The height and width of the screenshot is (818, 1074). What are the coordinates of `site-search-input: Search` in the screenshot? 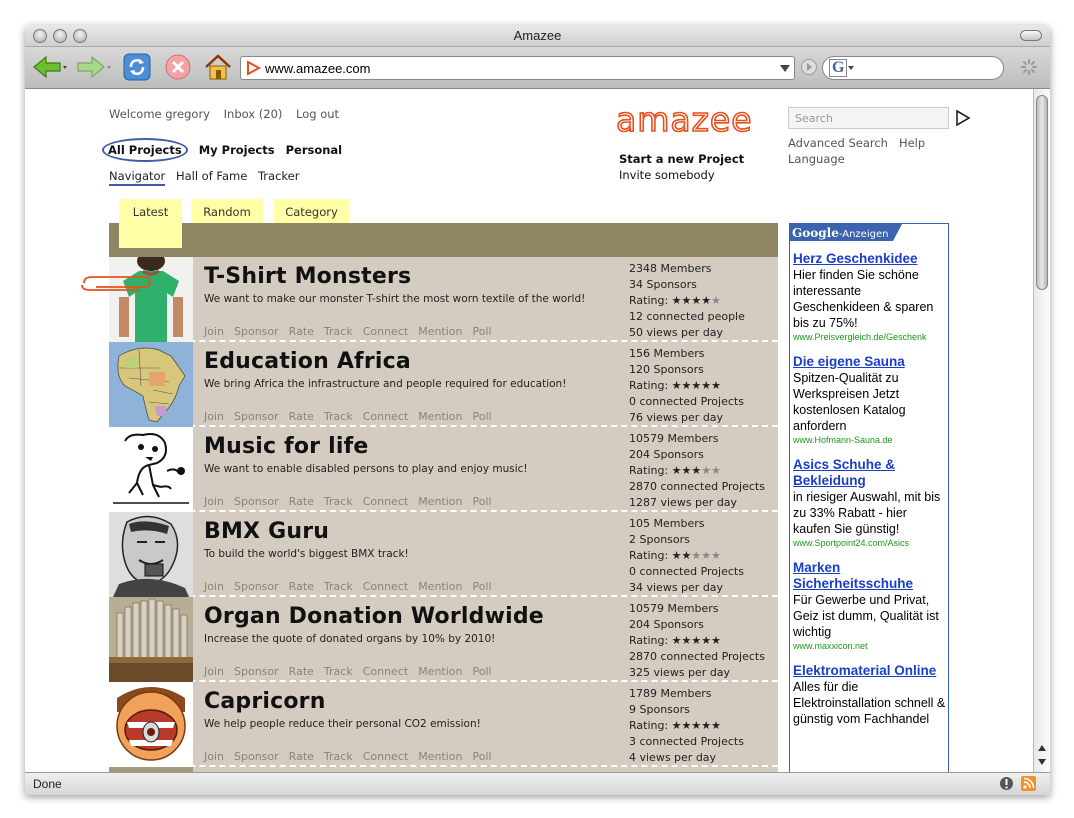 It's located at (868, 118).